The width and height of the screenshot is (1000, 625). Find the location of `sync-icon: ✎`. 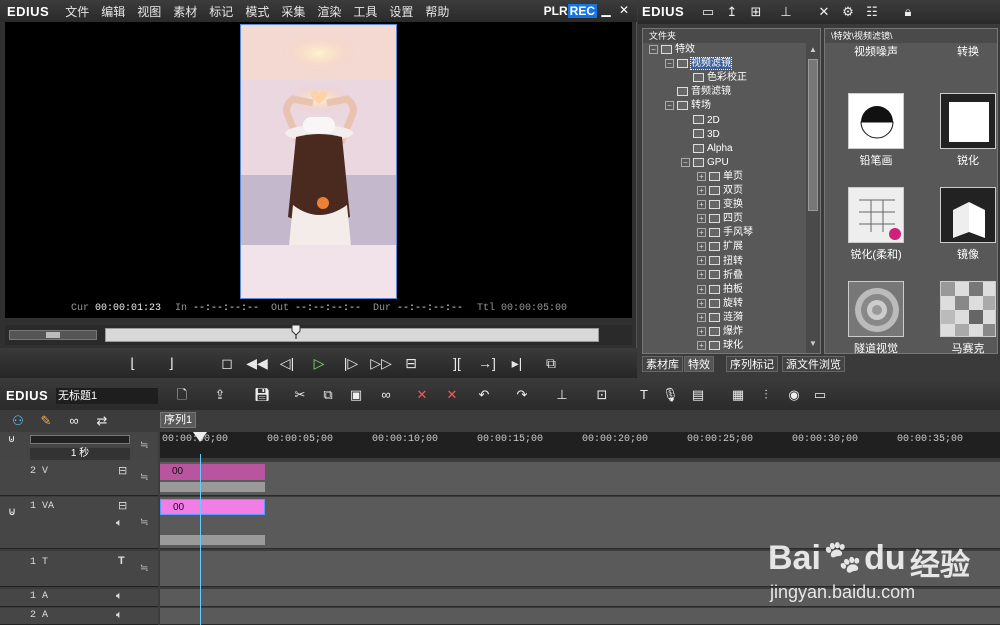

sync-icon: ✎ is located at coordinates (46, 421).